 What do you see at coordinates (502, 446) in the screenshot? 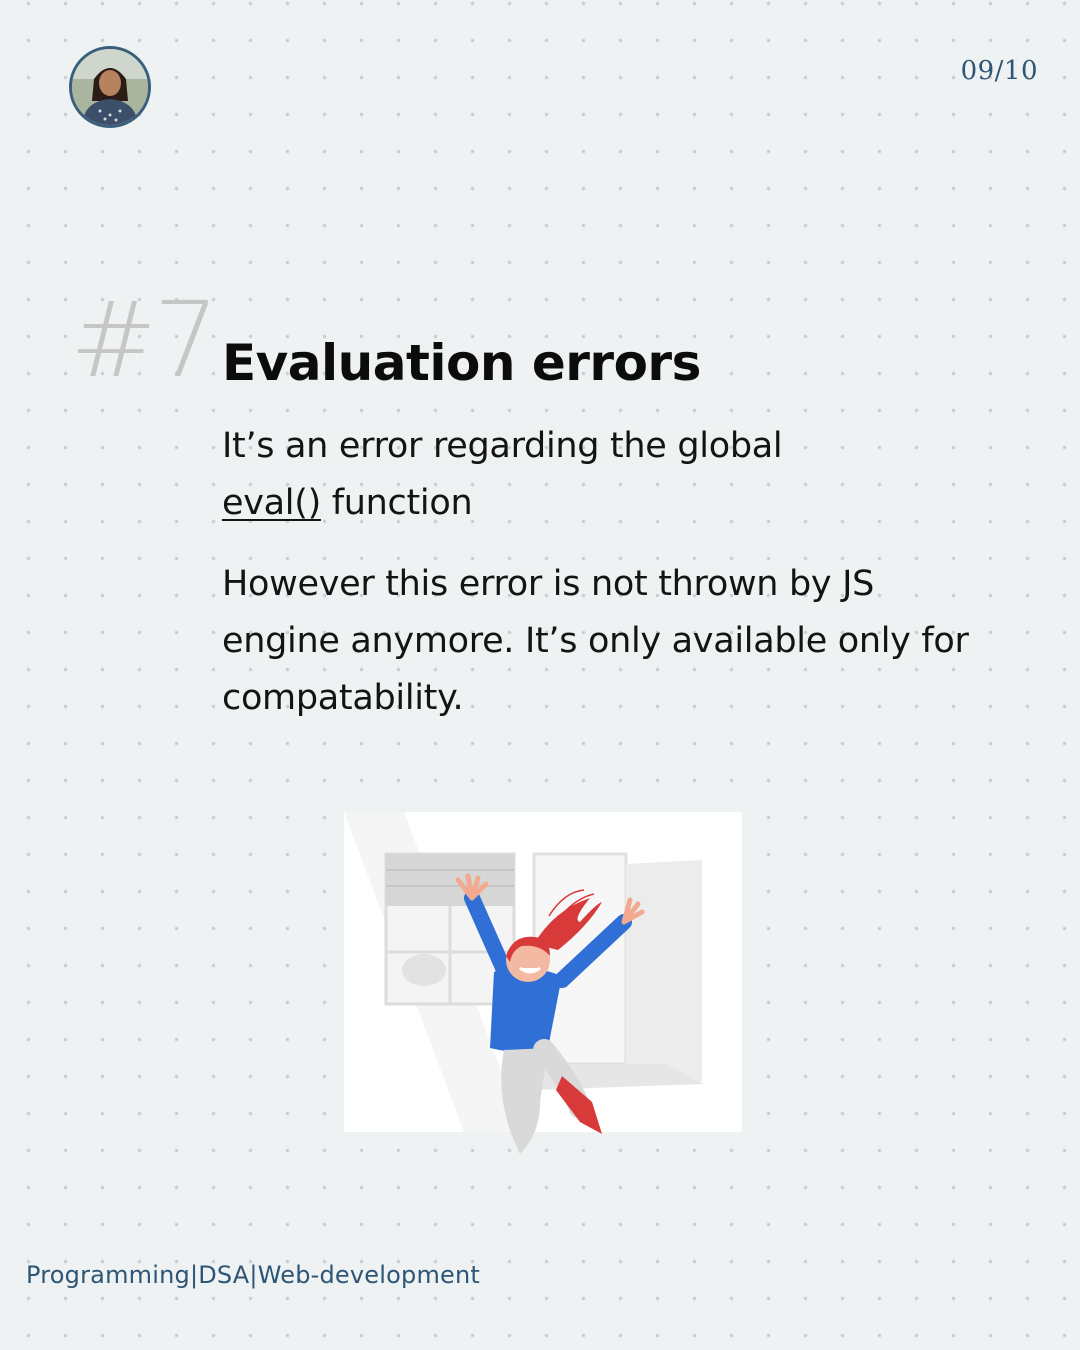
I see `intro-text: It’s an error regarding the global` at bounding box center [502, 446].